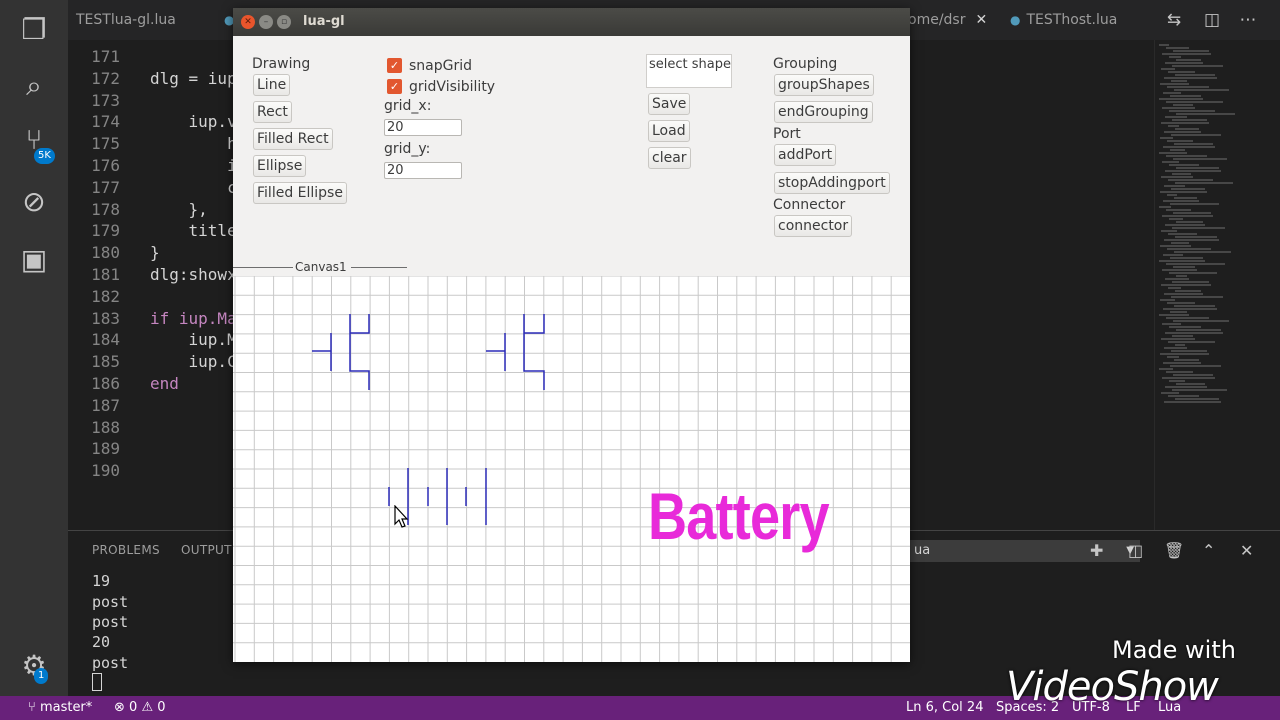 This screenshot has height=720, width=1280. I want to click on filled-rect-button: Filled Rect, so click(293, 139).